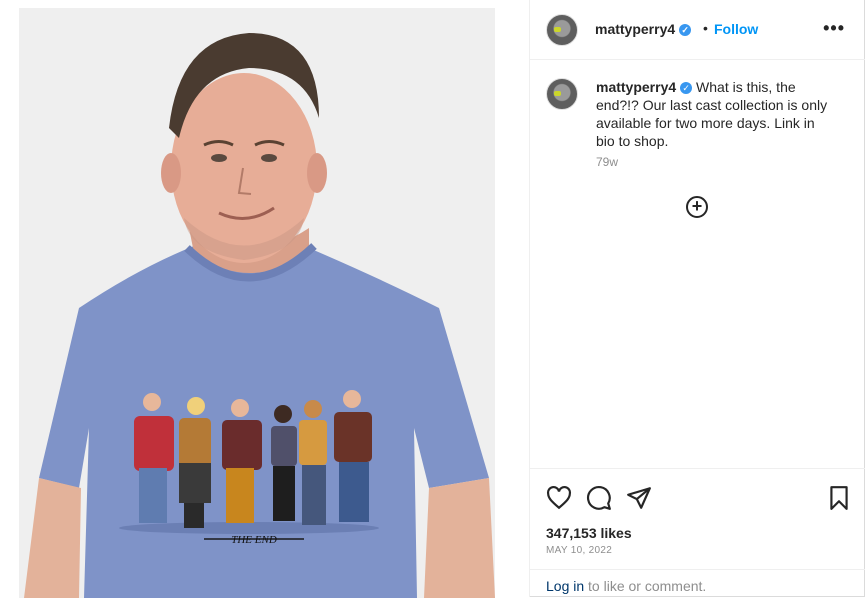 Image resolution: width=868 pixels, height=600 pixels. I want to click on caption-username: mattyperry4, so click(636, 87).